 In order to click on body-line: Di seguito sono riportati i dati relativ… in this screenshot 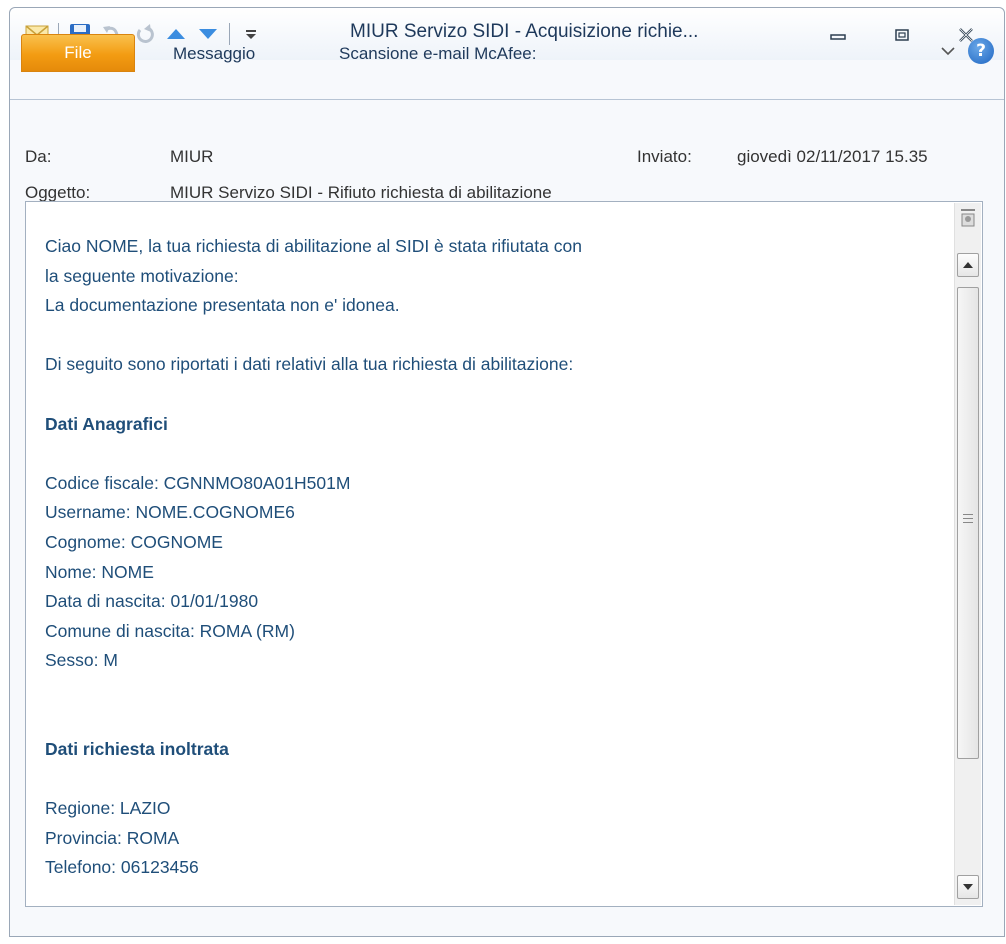, I will do `click(309, 364)`.